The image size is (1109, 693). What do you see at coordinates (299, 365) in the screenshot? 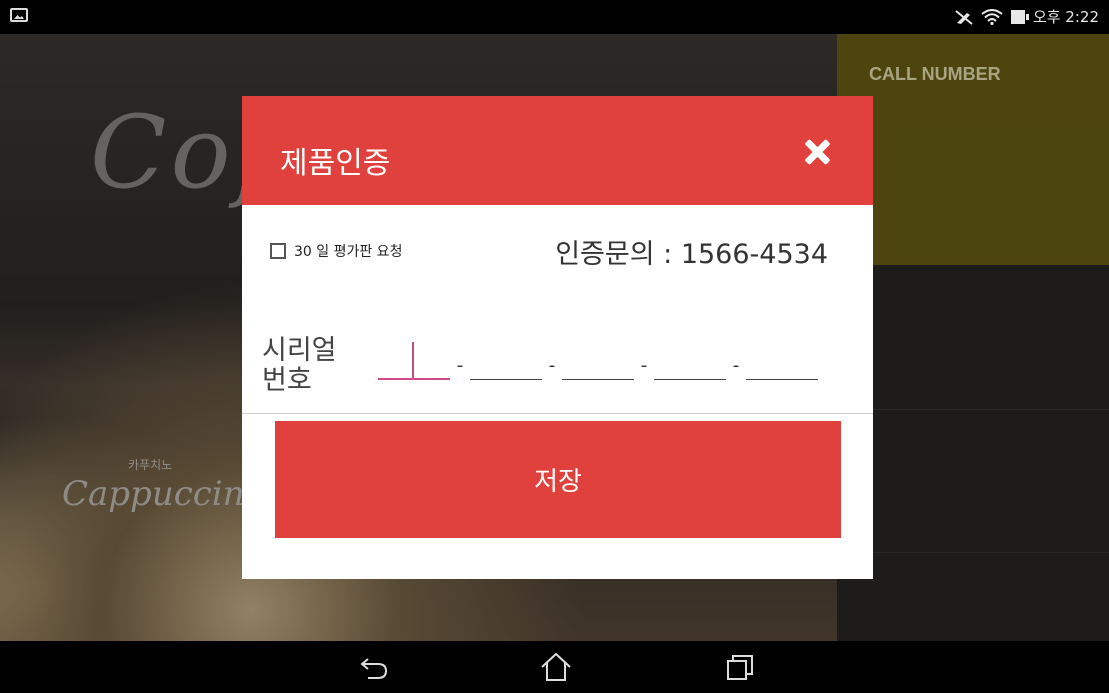
I see `serial-number-label: 시리얼 번호` at bounding box center [299, 365].